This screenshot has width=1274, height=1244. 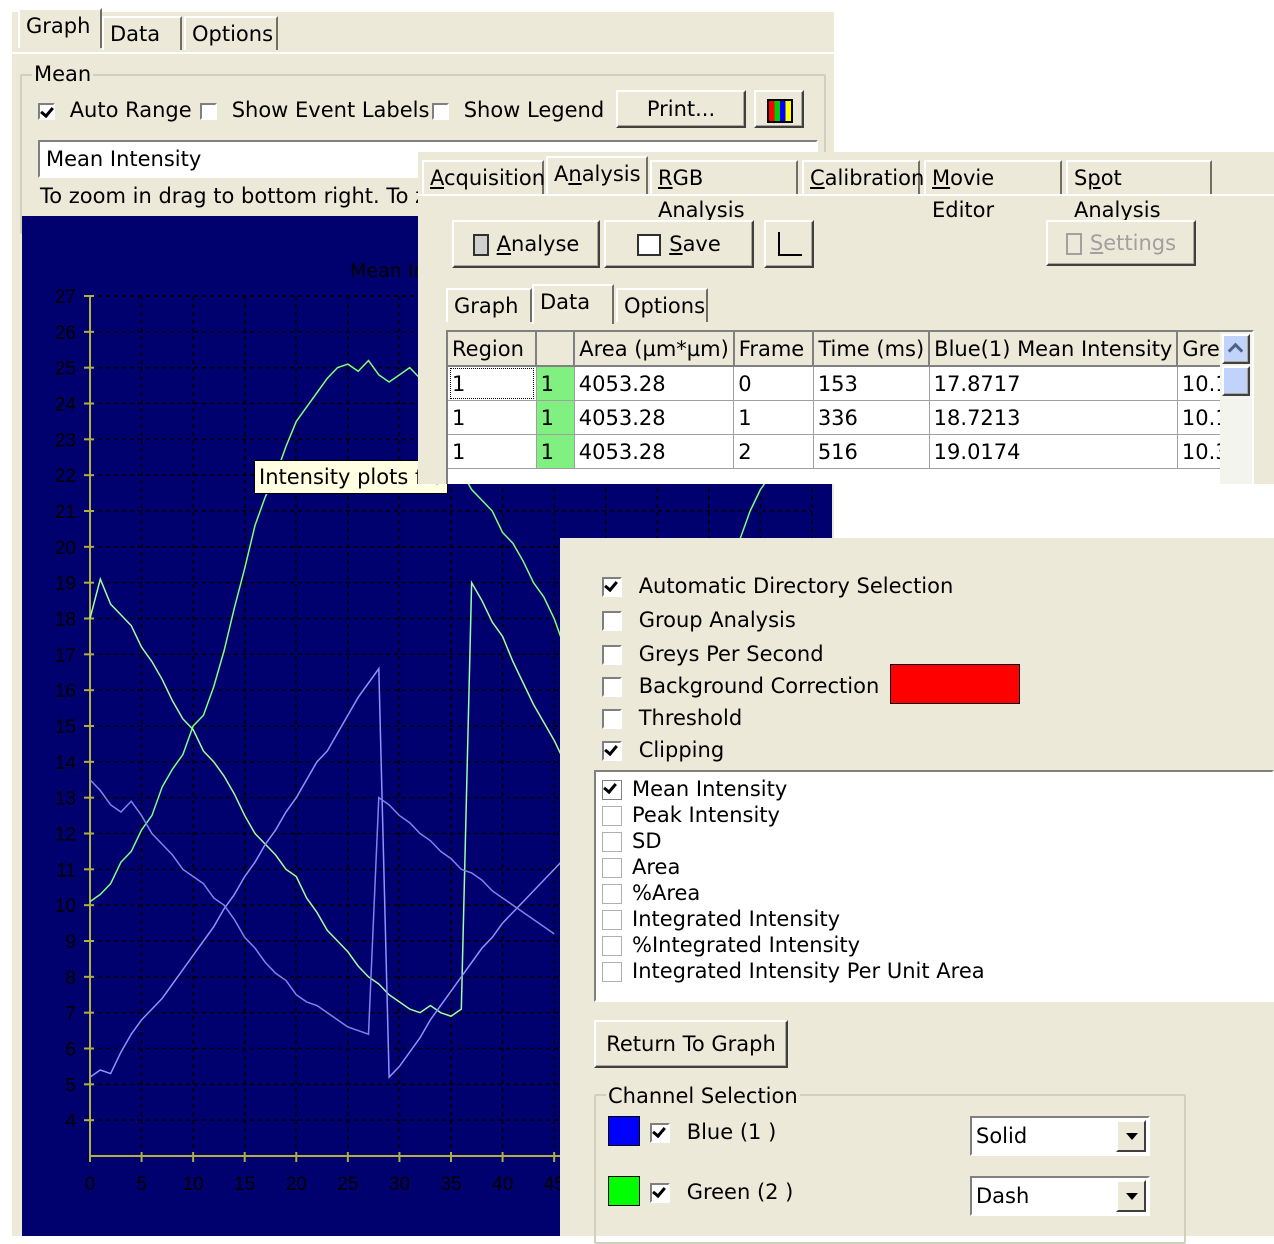 What do you see at coordinates (871, 451) in the screenshot?
I see `table-cell: 516` at bounding box center [871, 451].